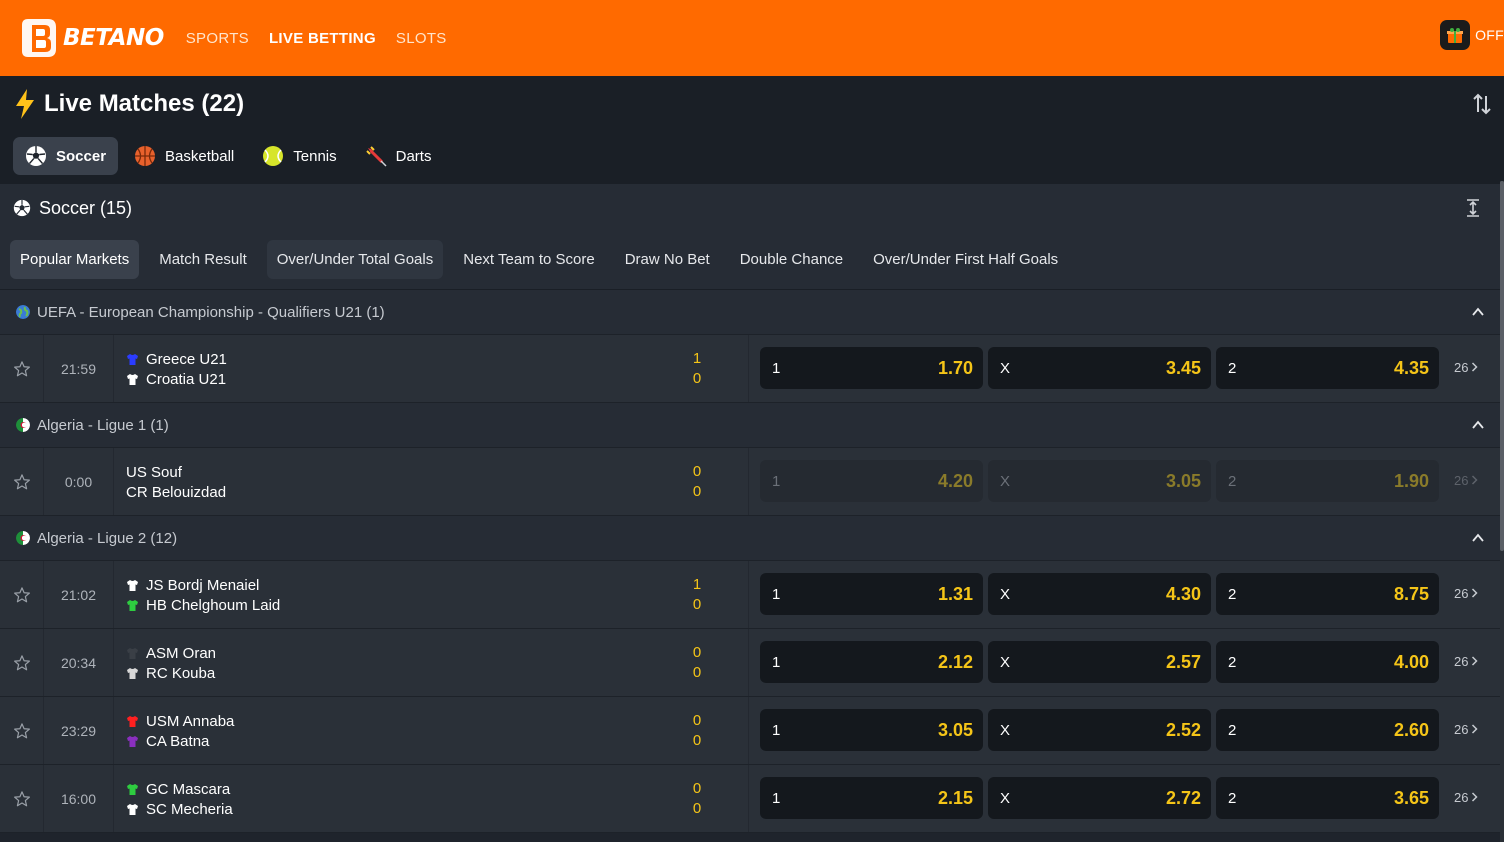  What do you see at coordinates (179, 799) in the screenshot?
I see `match-teams: GC Mascara SC Mecheria` at bounding box center [179, 799].